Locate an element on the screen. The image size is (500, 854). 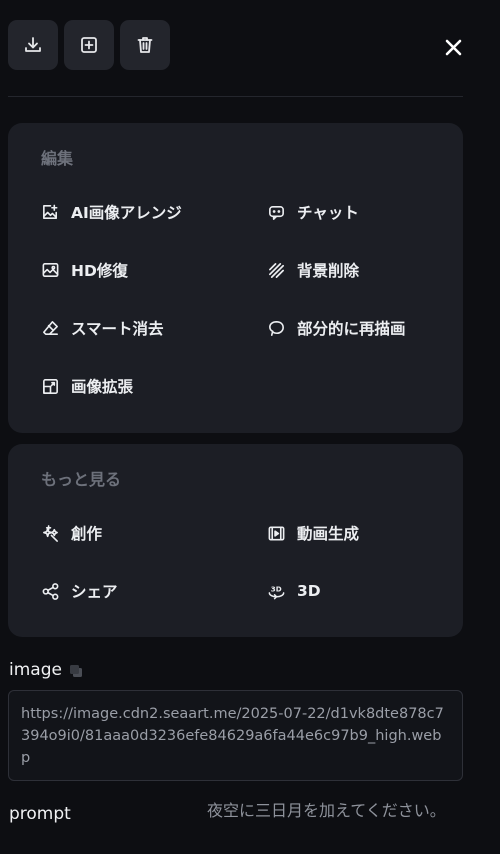
edit-section-title: 編集 is located at coordinates (57, 158).